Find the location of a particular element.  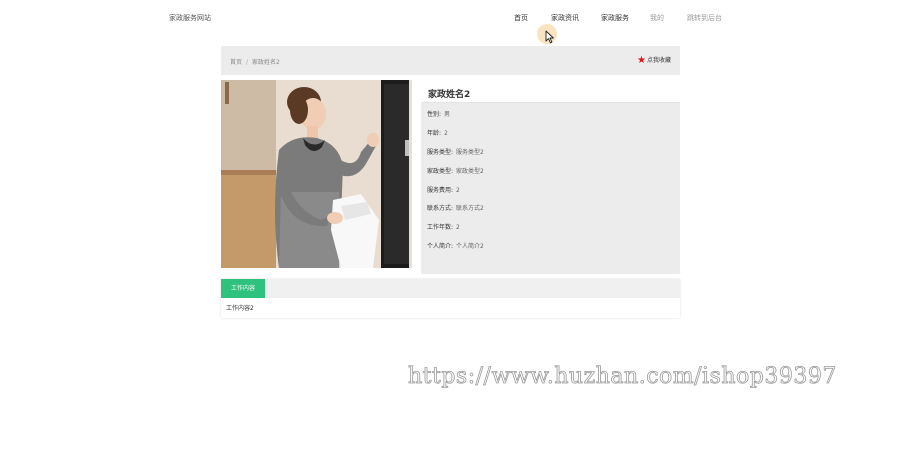

detail-header: 家政姓名2 is located at coordinates (550, 91).